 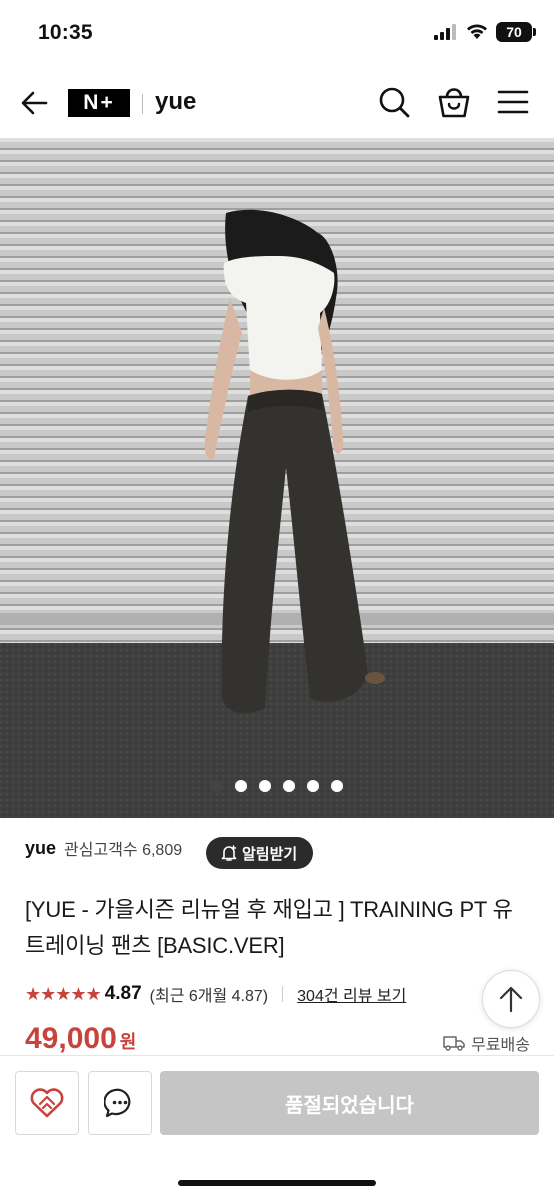 I want to click on menu-button, so click(x=513, y=102).